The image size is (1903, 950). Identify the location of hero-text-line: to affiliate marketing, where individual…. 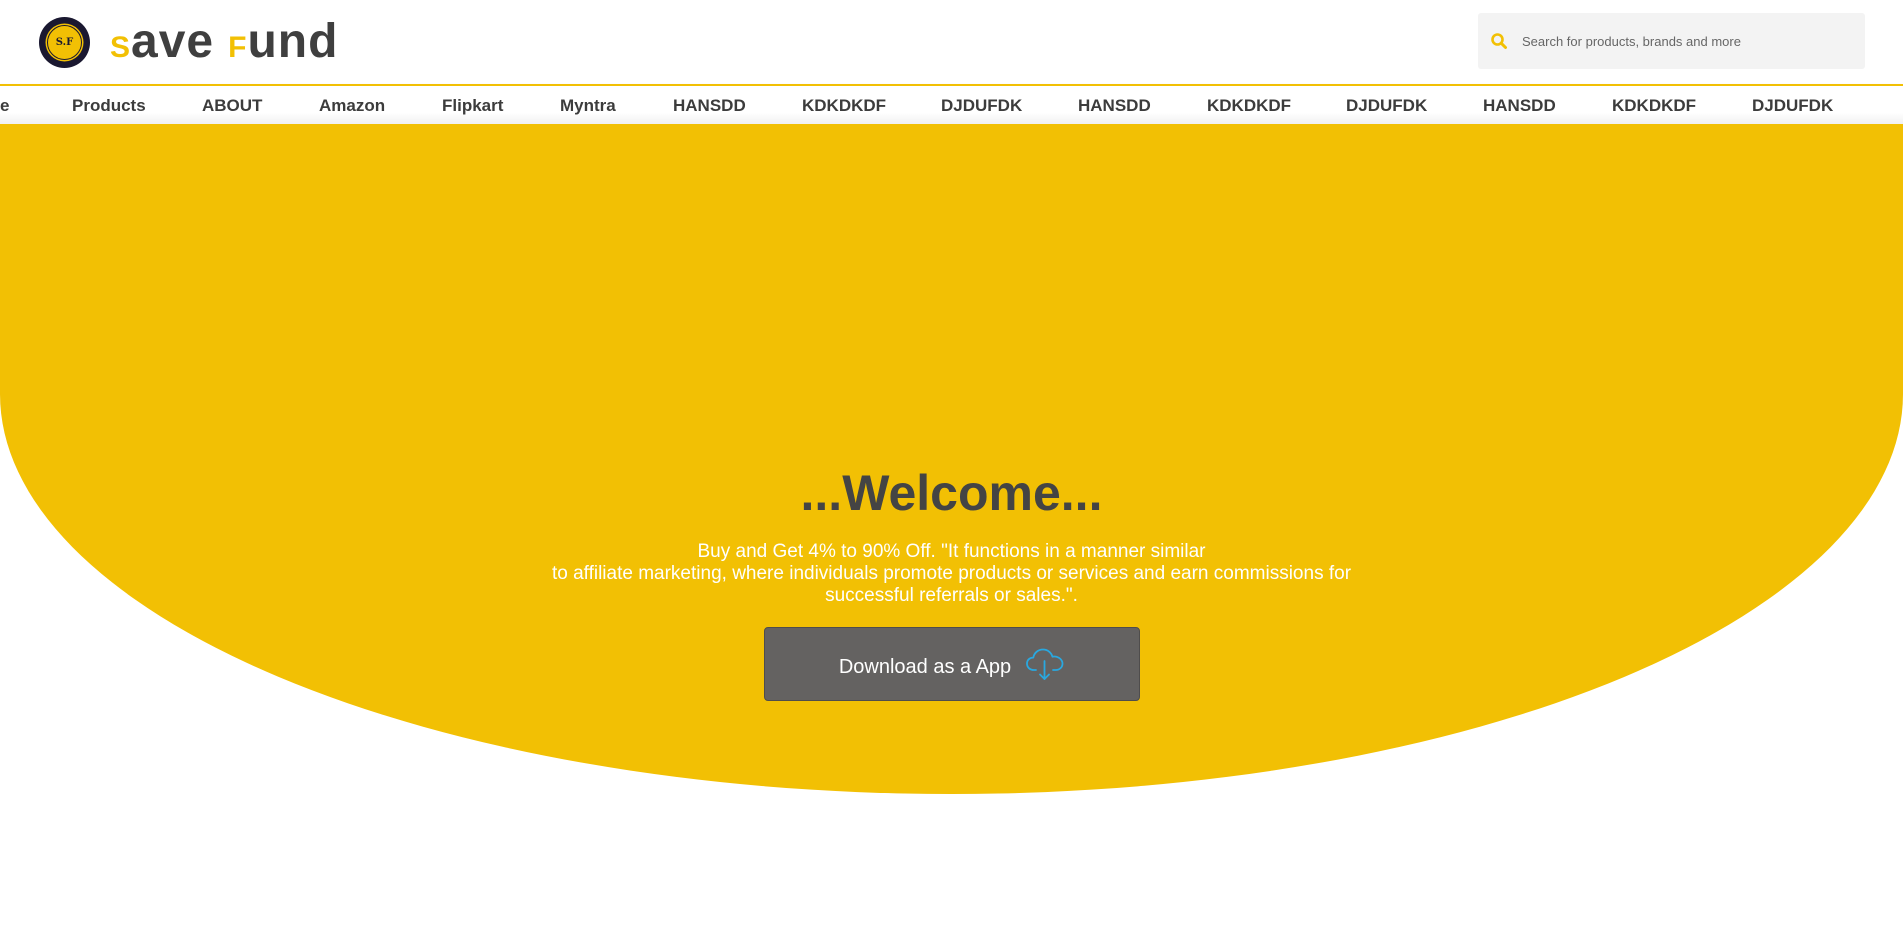
(951, 573).